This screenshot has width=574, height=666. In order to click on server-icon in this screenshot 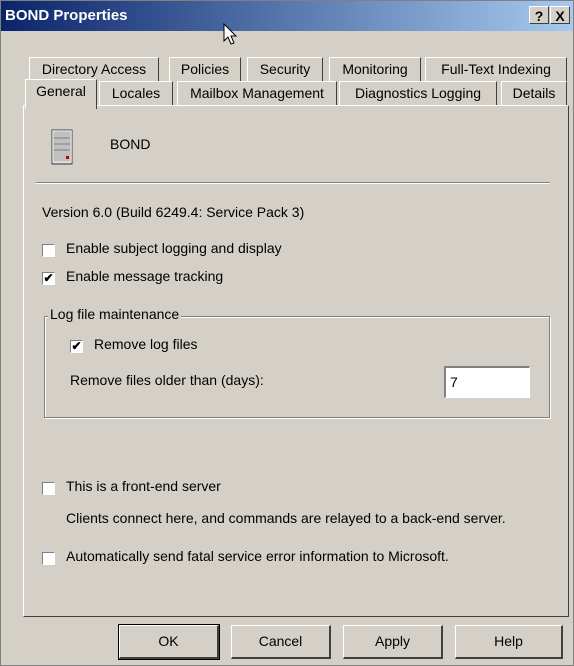, I will do `click(62, 147)`.